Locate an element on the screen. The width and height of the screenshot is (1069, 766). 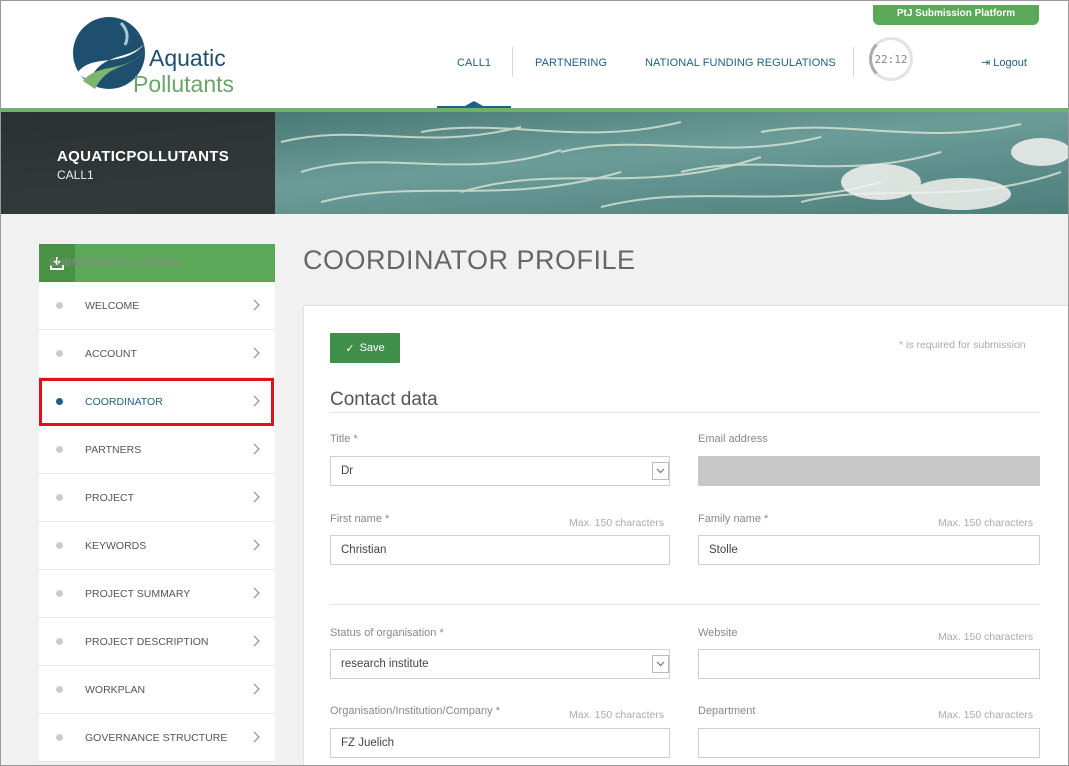
title-label: Title * is located at coordinates (344, 439).